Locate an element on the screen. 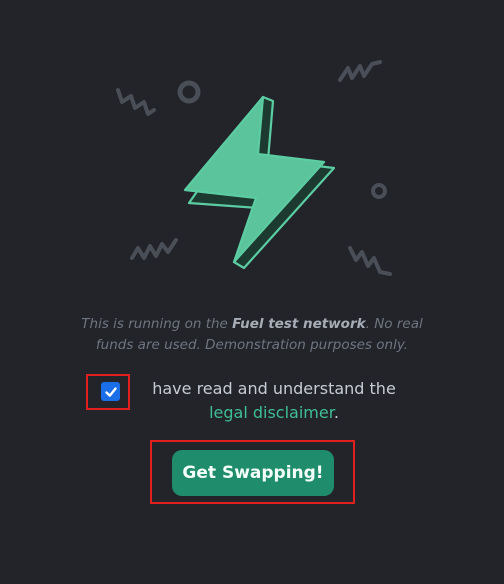  disclaimer-checkbox is located at coordinates (110, 391).